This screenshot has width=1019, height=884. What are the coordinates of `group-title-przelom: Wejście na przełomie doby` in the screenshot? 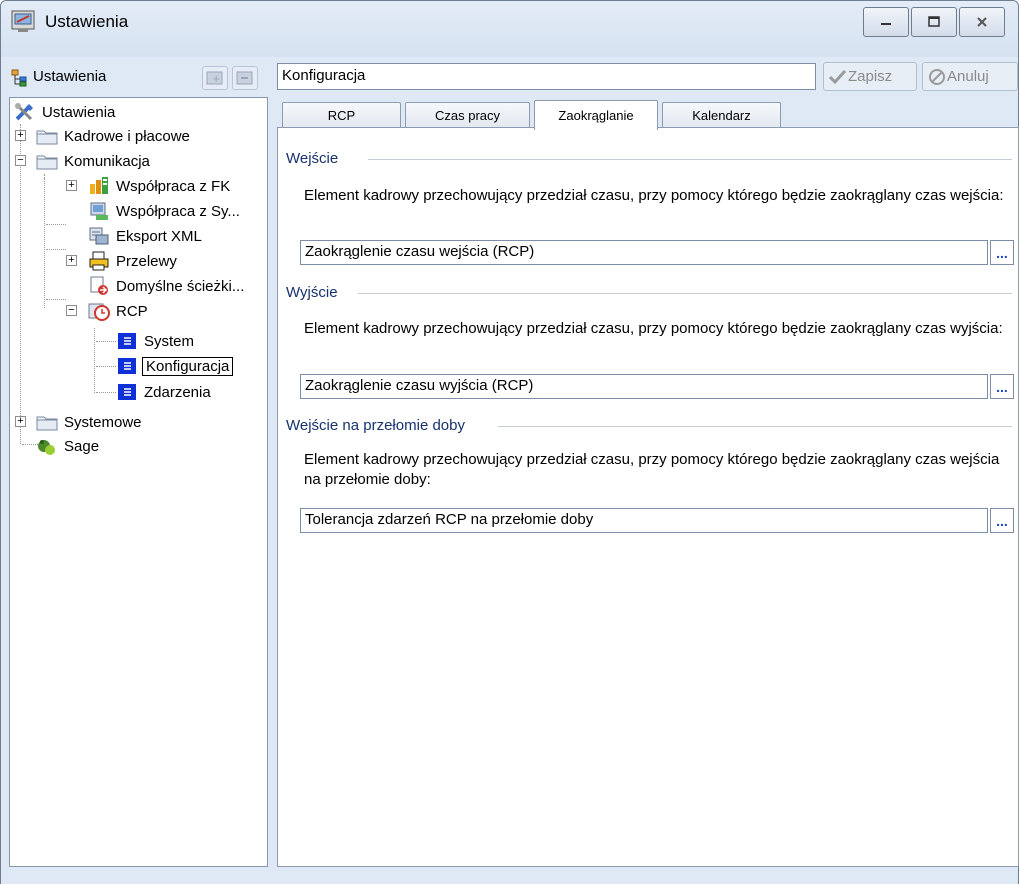 It's located at (378, 425).